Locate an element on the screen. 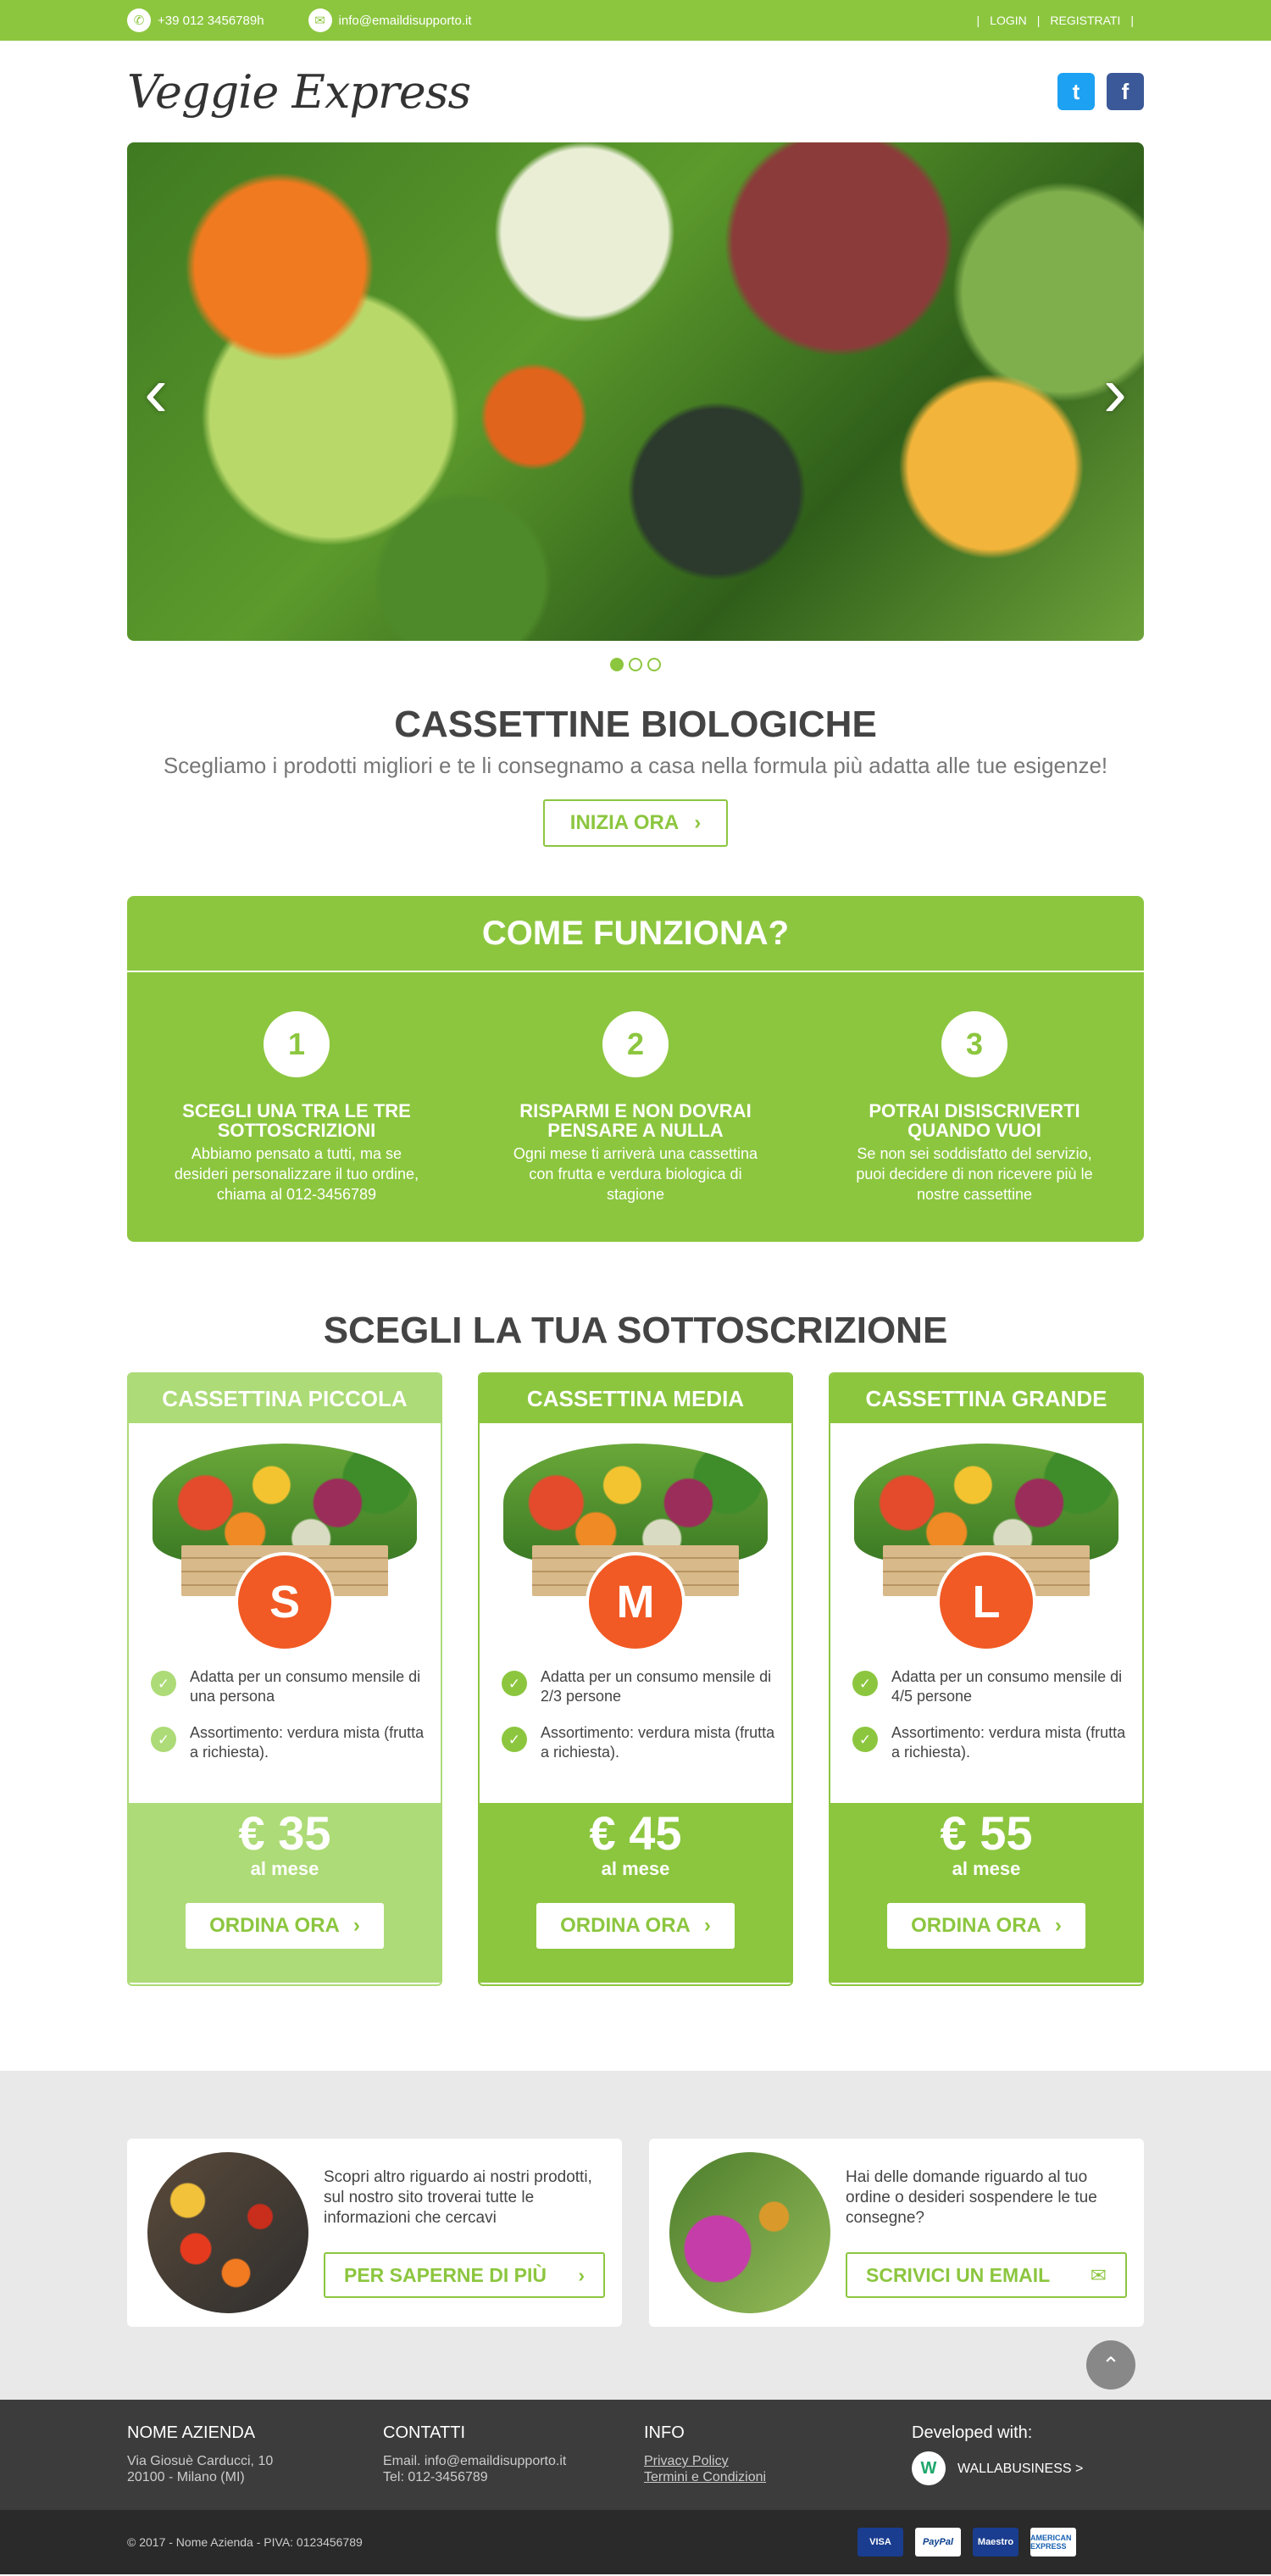 Image resolution: width=1271 pixels, height=2576 pixels. wallabusiness-logo-icon: W is located at coordinates (929, 2468).